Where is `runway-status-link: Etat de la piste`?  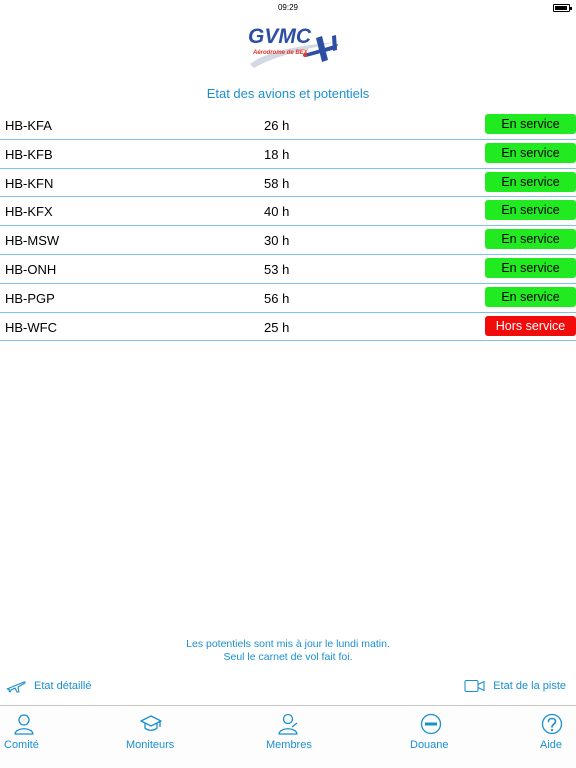 runway-status-link: Etat de la piste is located at coordinates (515, 686).